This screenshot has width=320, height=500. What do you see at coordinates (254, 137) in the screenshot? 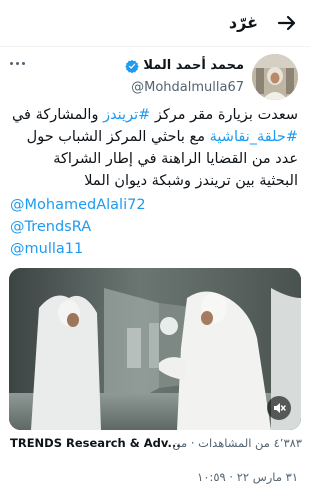
I see `hashtag-link: #حلقة_نقاشية` at bounding box center [254, 137].